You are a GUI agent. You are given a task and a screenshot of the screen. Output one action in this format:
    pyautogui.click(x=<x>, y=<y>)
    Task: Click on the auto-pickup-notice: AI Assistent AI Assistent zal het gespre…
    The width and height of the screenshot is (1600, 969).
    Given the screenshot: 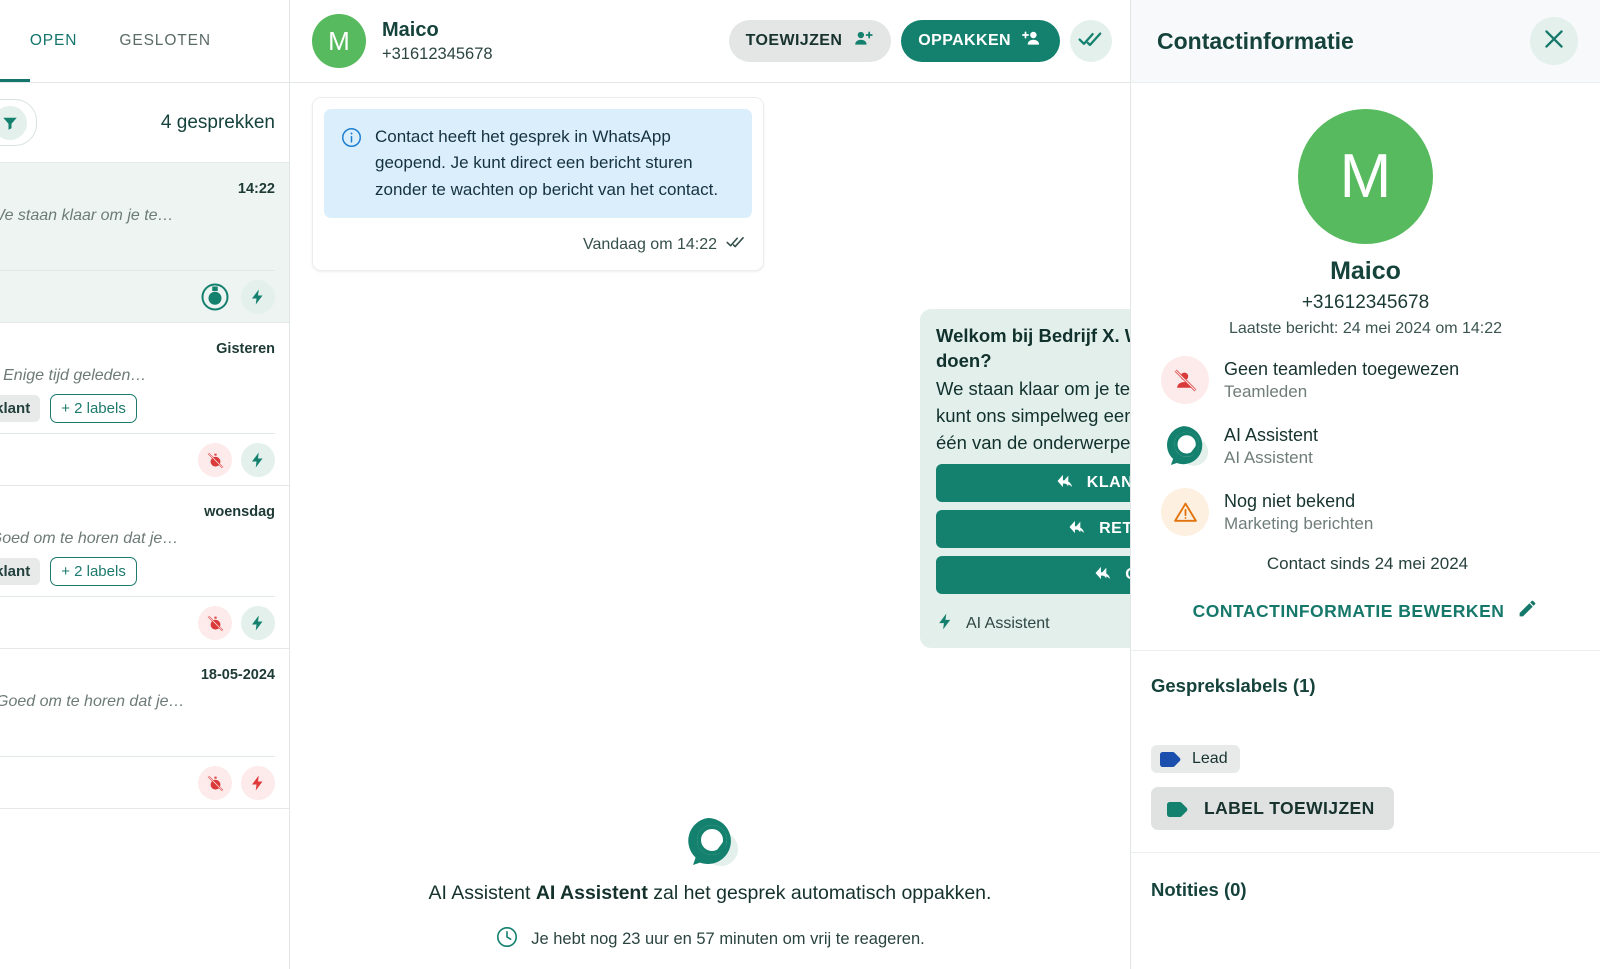 What is the action you would take?
    pyautogui.click(x=710, y=883)
    